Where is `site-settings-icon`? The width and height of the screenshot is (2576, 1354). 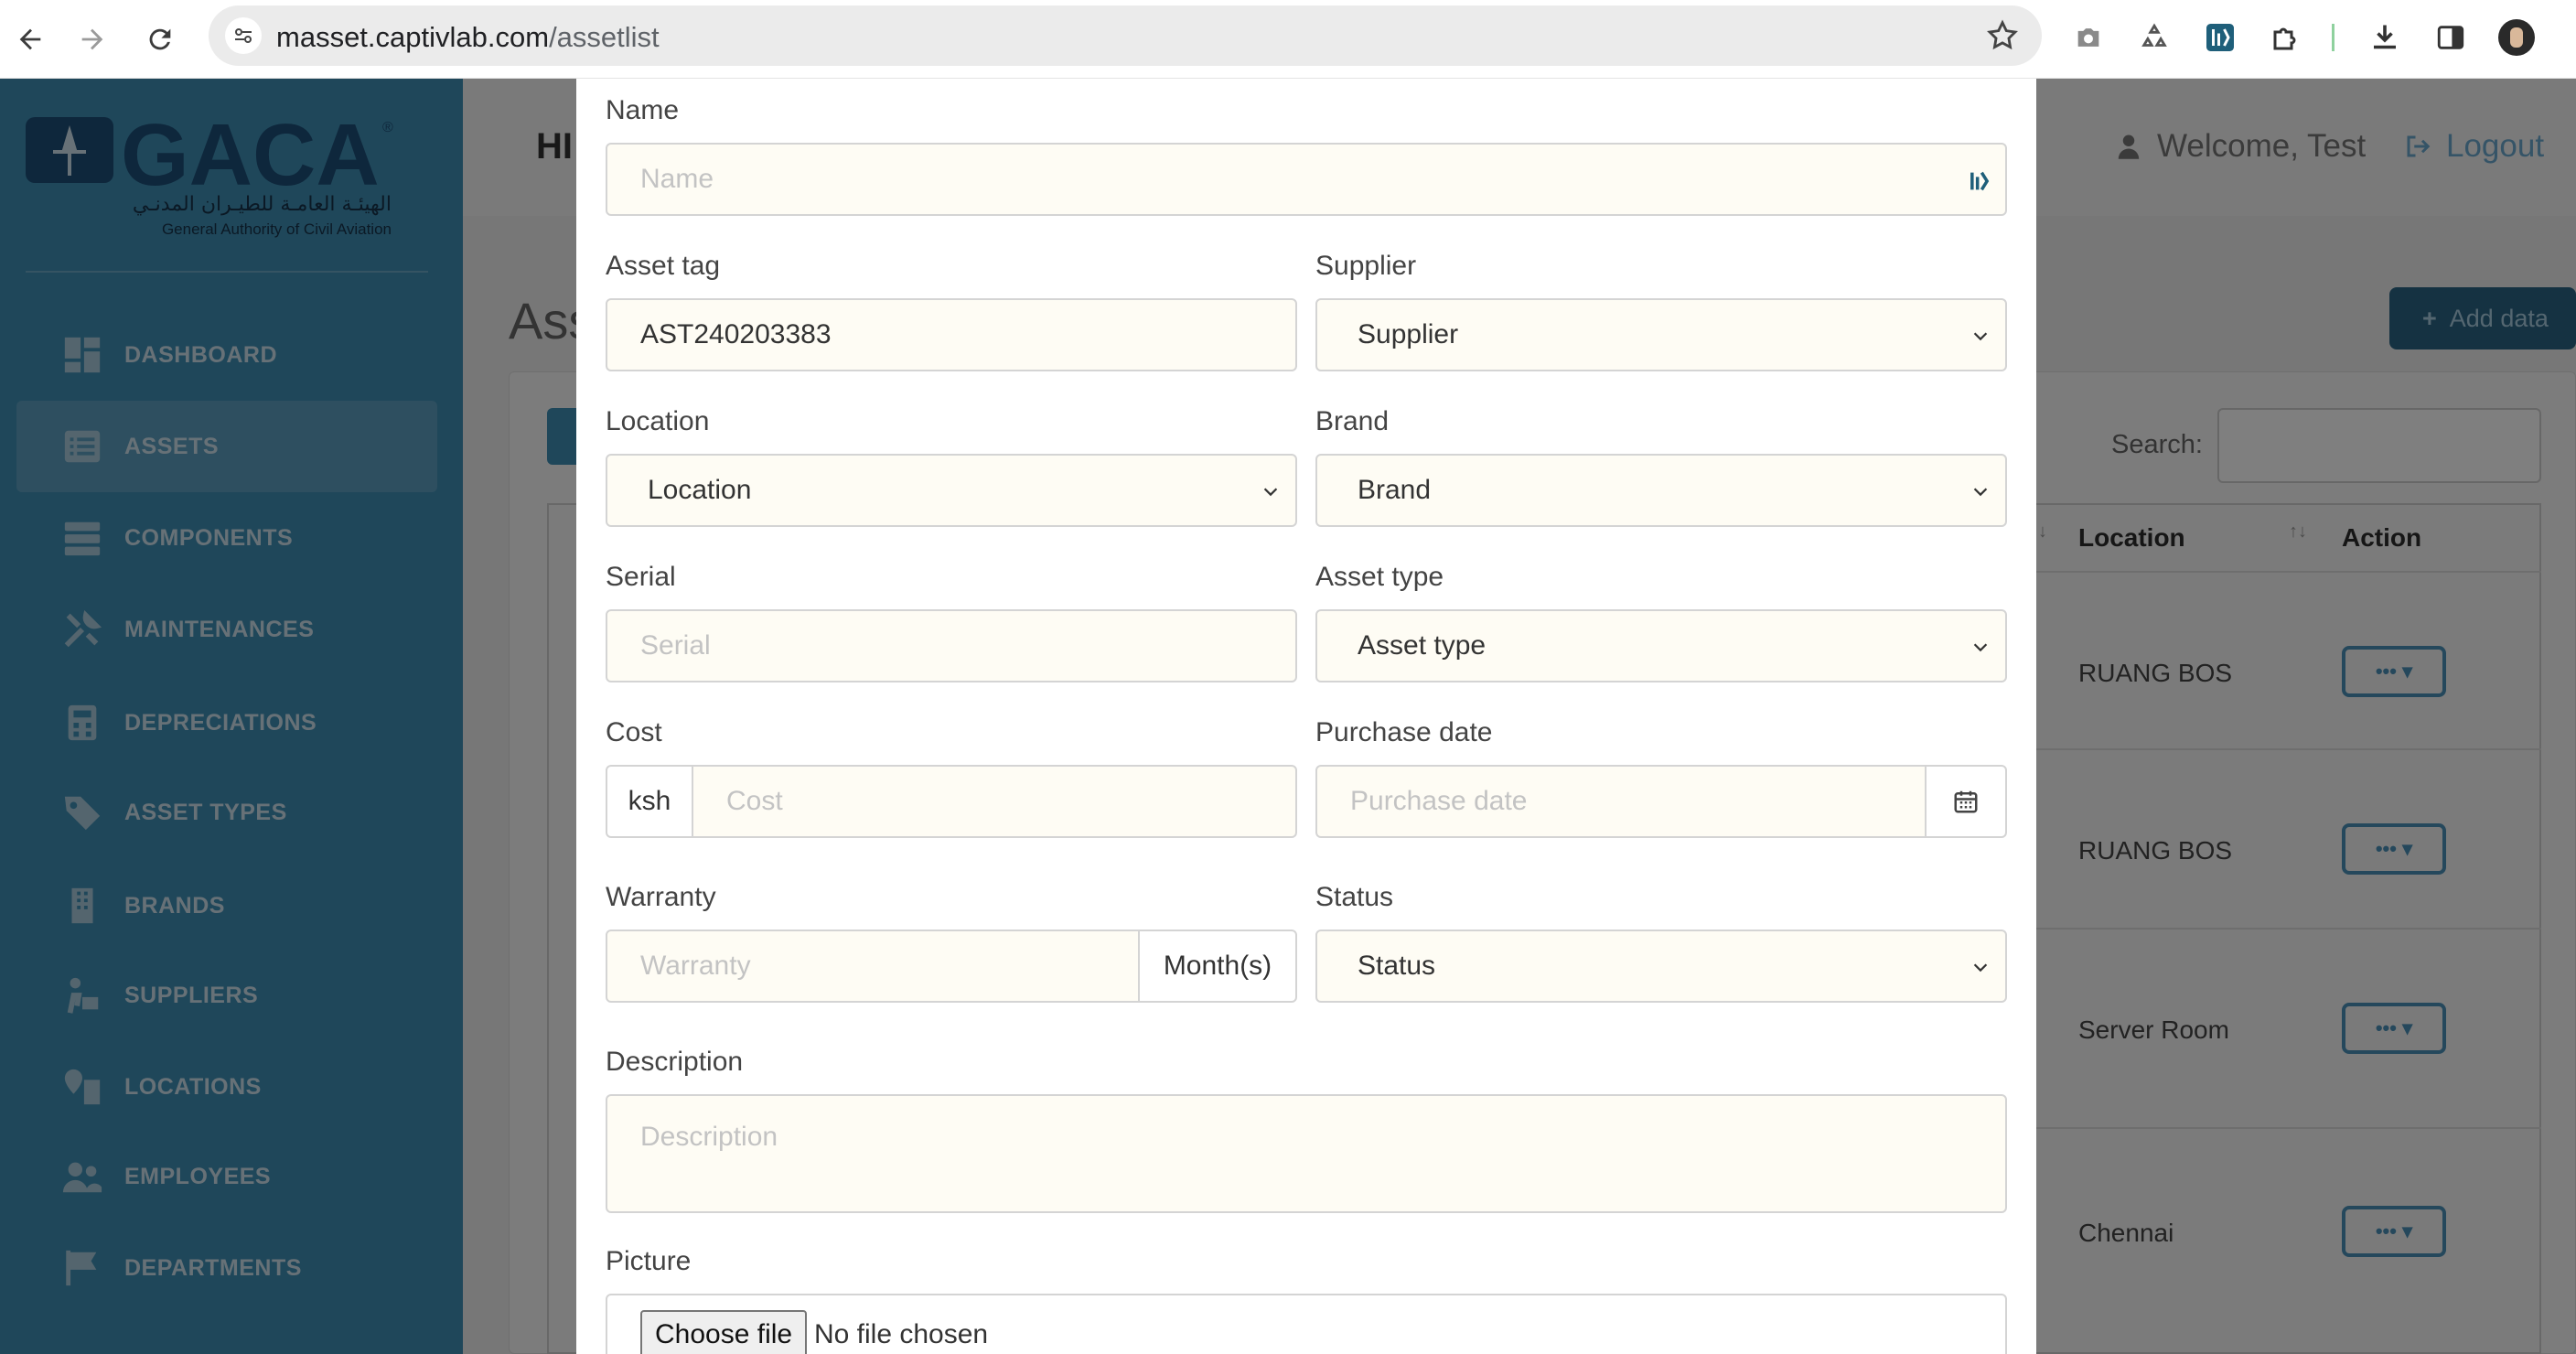 site-settings-icon is located at coordinates (244, 35).